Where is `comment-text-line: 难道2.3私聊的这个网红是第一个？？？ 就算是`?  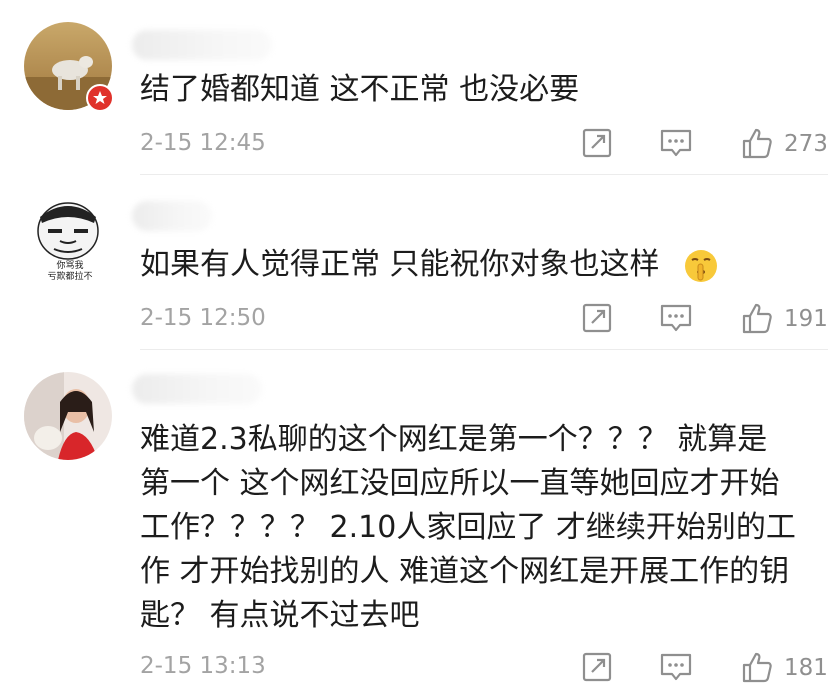
comment-text-line: 难道2.3私聊的这个网红是第一个？？？ 就算是 is located at coordinates (454, 439).